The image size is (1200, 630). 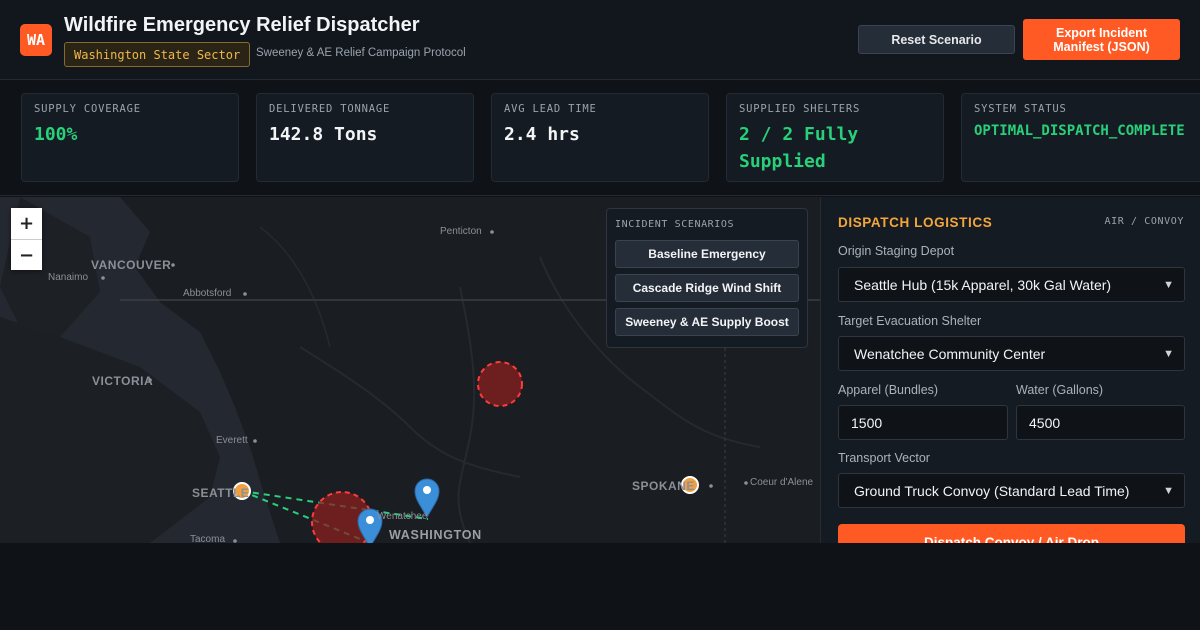 What do you see at coordinates (707, 288) in the screenshot?
I see `scenario-wind-shift-button: Cascade Ridge Wind Shift` at bounding box center [707, 288].